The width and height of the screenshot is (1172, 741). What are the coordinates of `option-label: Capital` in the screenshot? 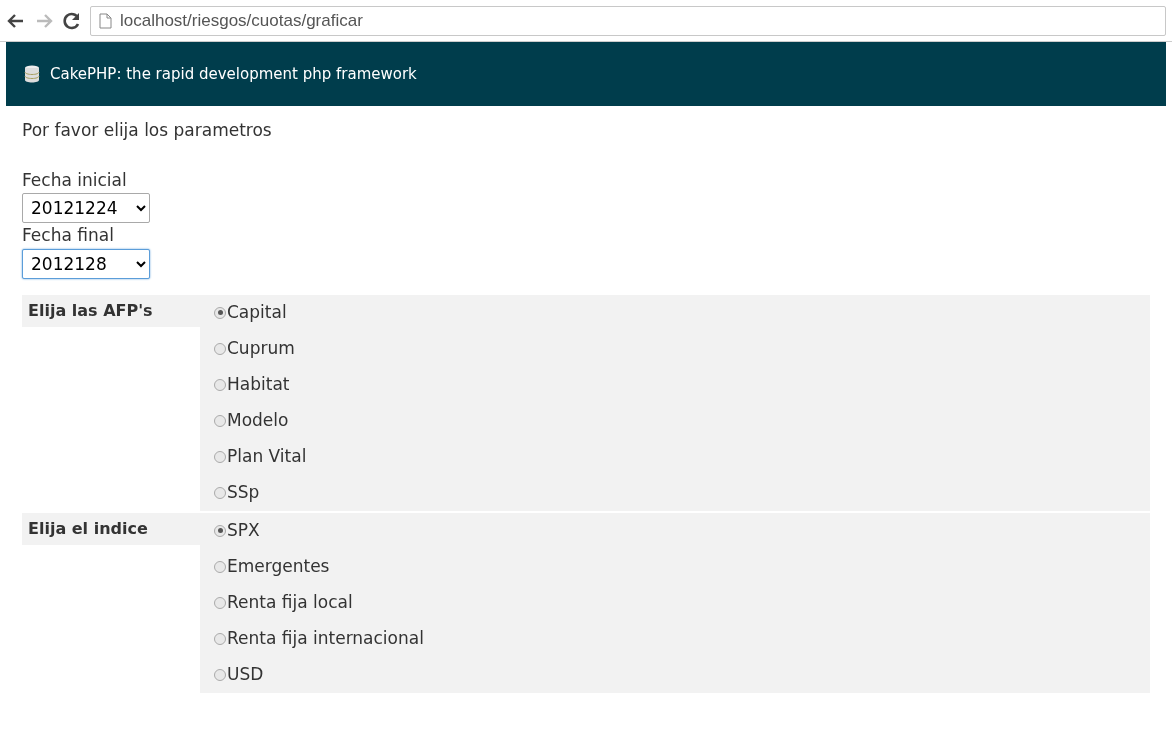 It's located at (257, 312).